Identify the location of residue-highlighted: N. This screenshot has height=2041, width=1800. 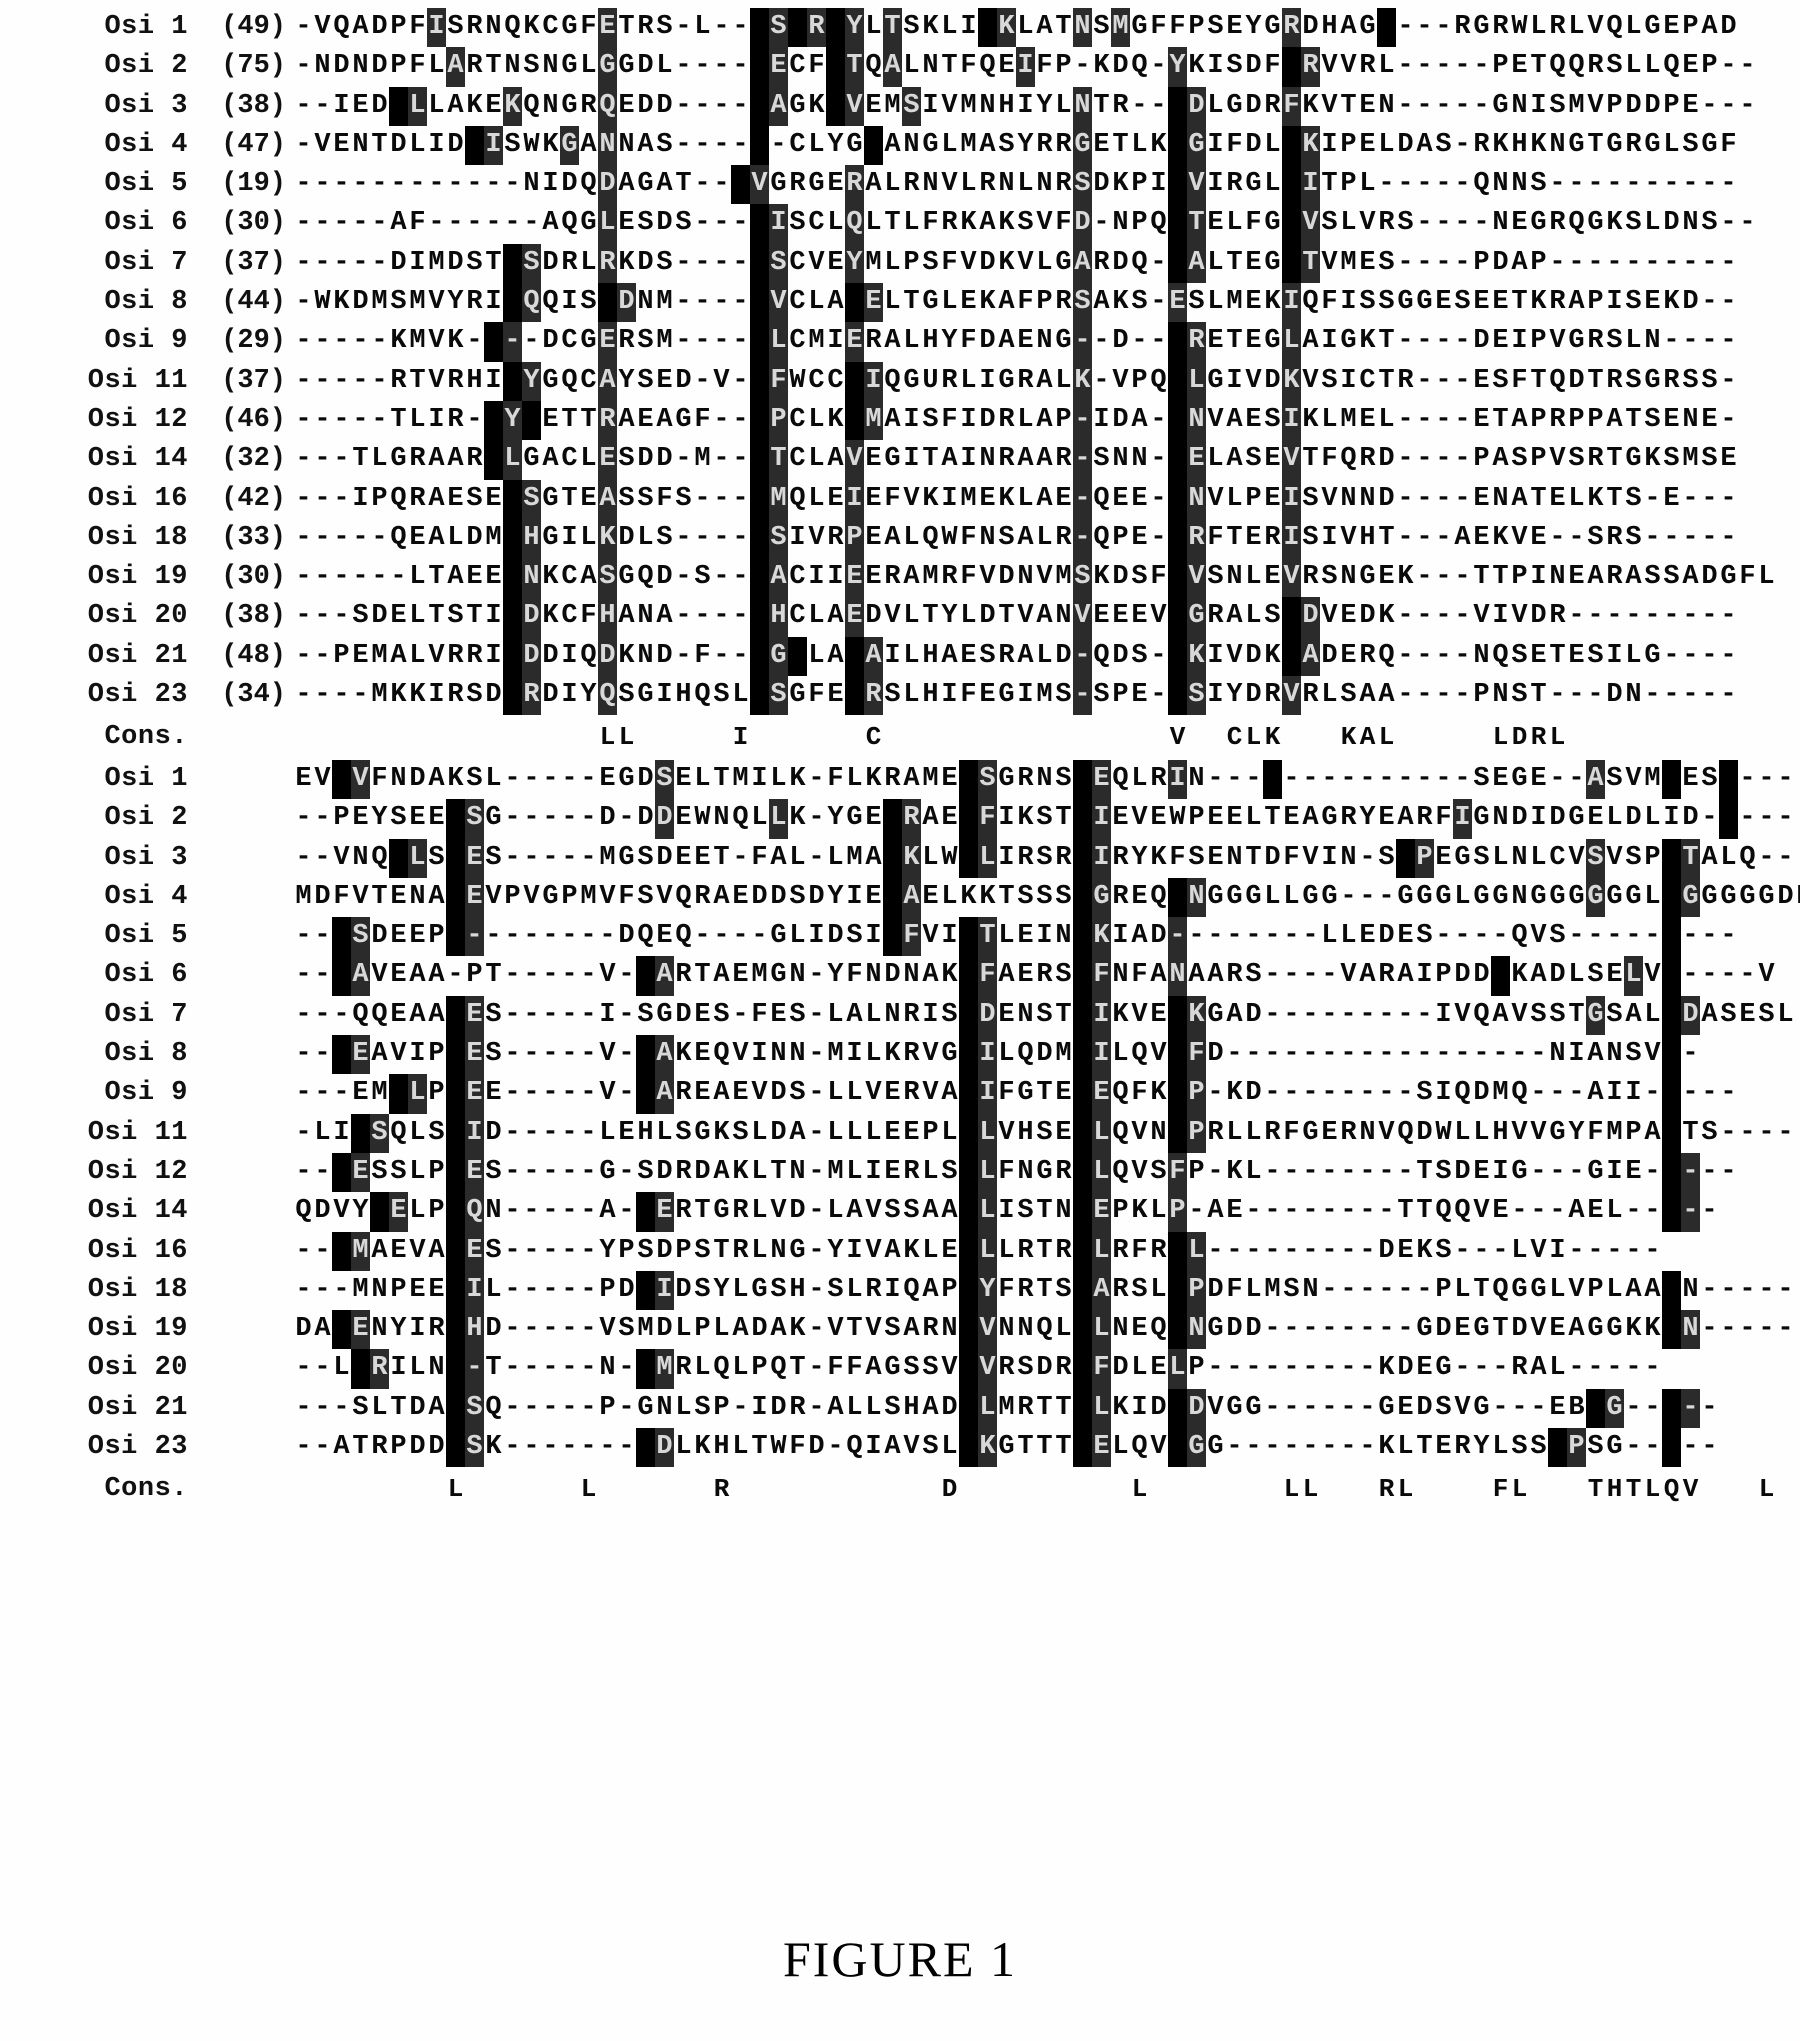
(968, 1055).